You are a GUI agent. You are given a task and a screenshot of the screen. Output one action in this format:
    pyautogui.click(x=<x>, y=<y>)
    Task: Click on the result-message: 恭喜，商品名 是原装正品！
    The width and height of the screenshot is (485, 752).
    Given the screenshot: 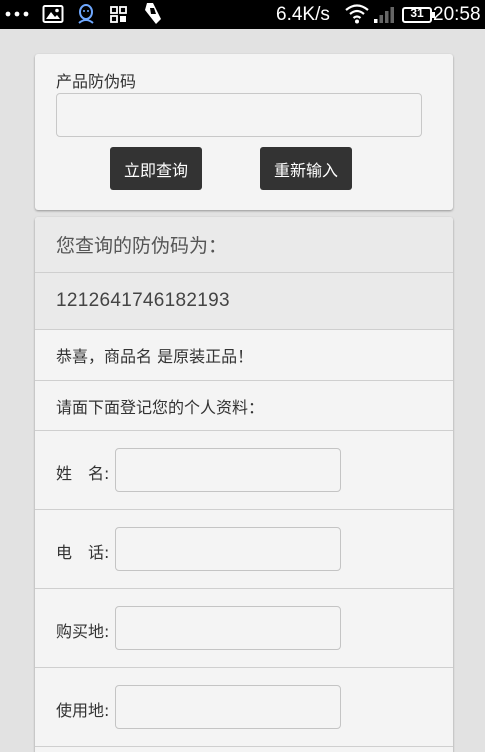 What is the action you would take?
    pyautogui.click(x=155, y=356)
    